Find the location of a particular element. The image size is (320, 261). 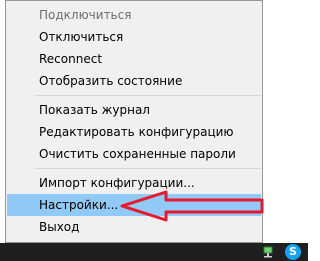

menu-item-disconnect: Отключиться is located at coordinates (134, 37).